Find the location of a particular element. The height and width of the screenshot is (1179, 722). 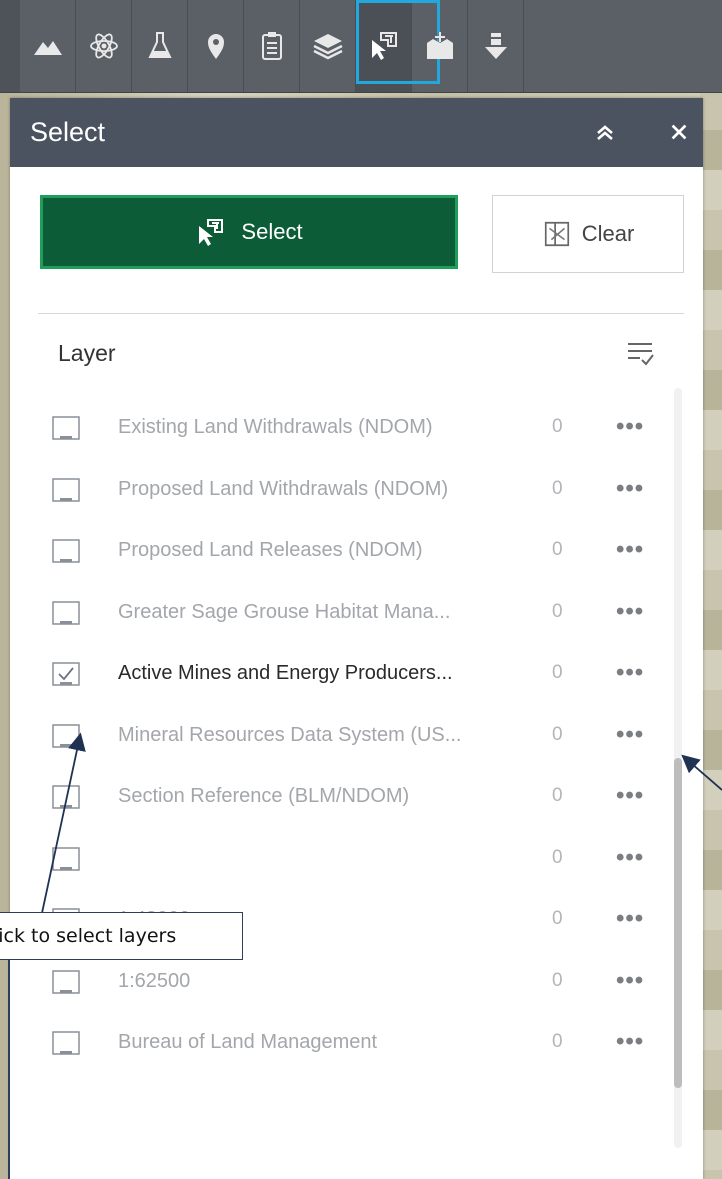

layer-row: Mineral Resources Data System (US... 0 ••• is located at coordinates (345, 737).